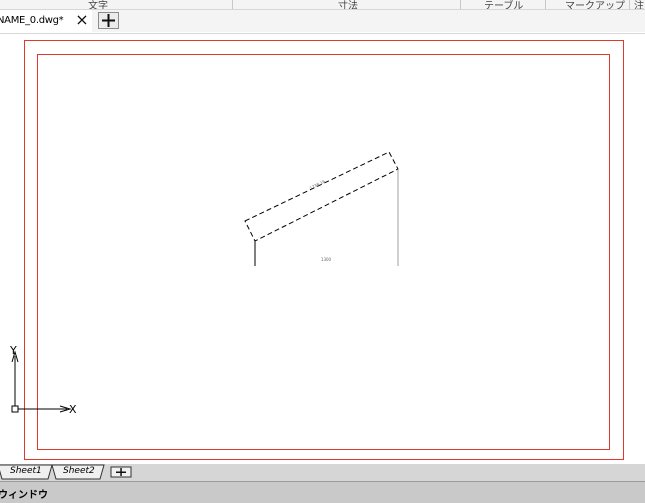  I want to click on ucs-y-label: Y, so click(13, 350).